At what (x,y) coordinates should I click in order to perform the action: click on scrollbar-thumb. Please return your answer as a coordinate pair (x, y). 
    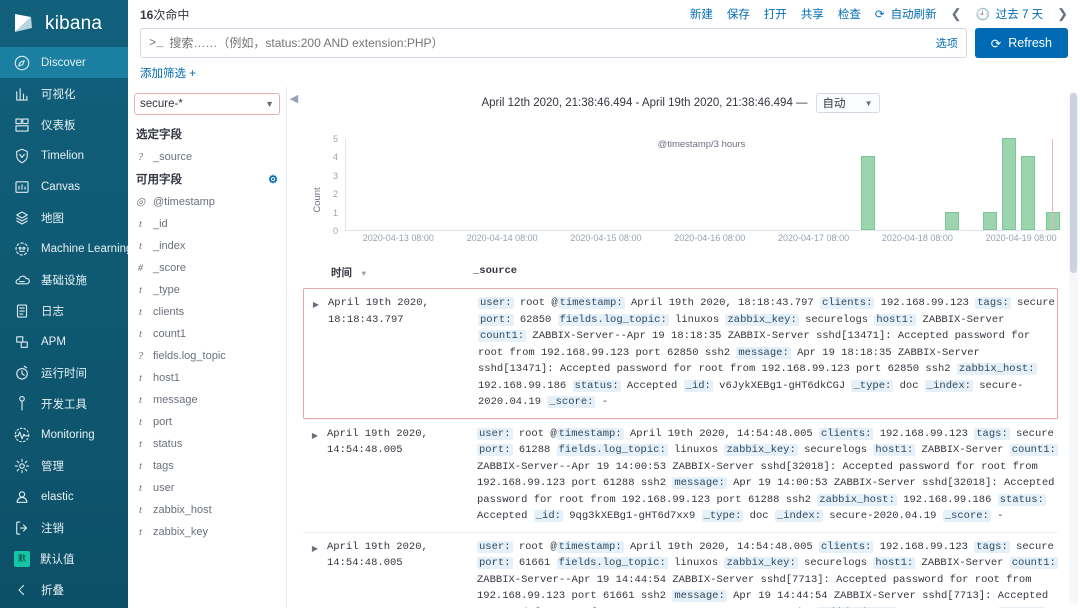
    Looking at the image, I should click on (1073, 183).